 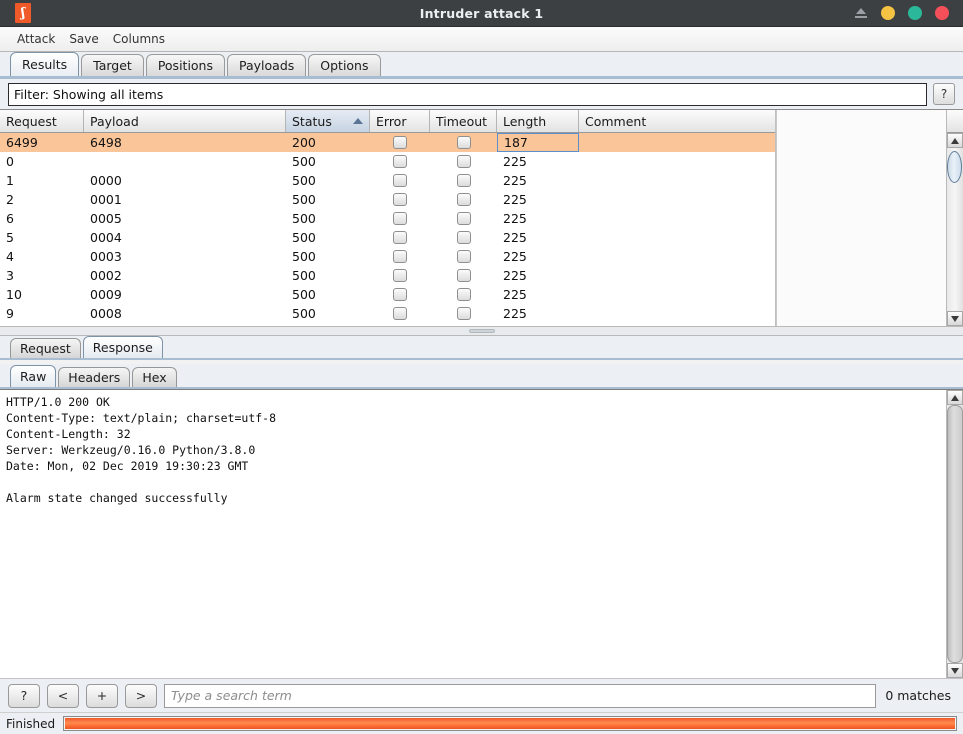 What do you see at coordinates (888, 13) in the screenshot?
I see `minimize-icon` at bounding box center [888, 13].